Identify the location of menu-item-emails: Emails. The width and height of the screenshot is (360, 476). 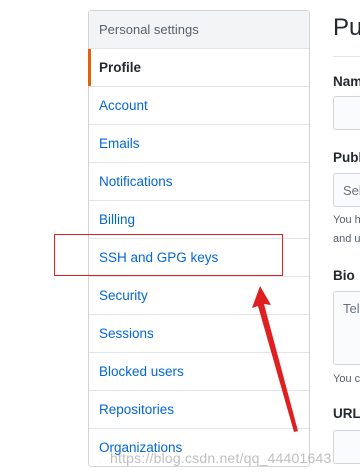
(199, 144).